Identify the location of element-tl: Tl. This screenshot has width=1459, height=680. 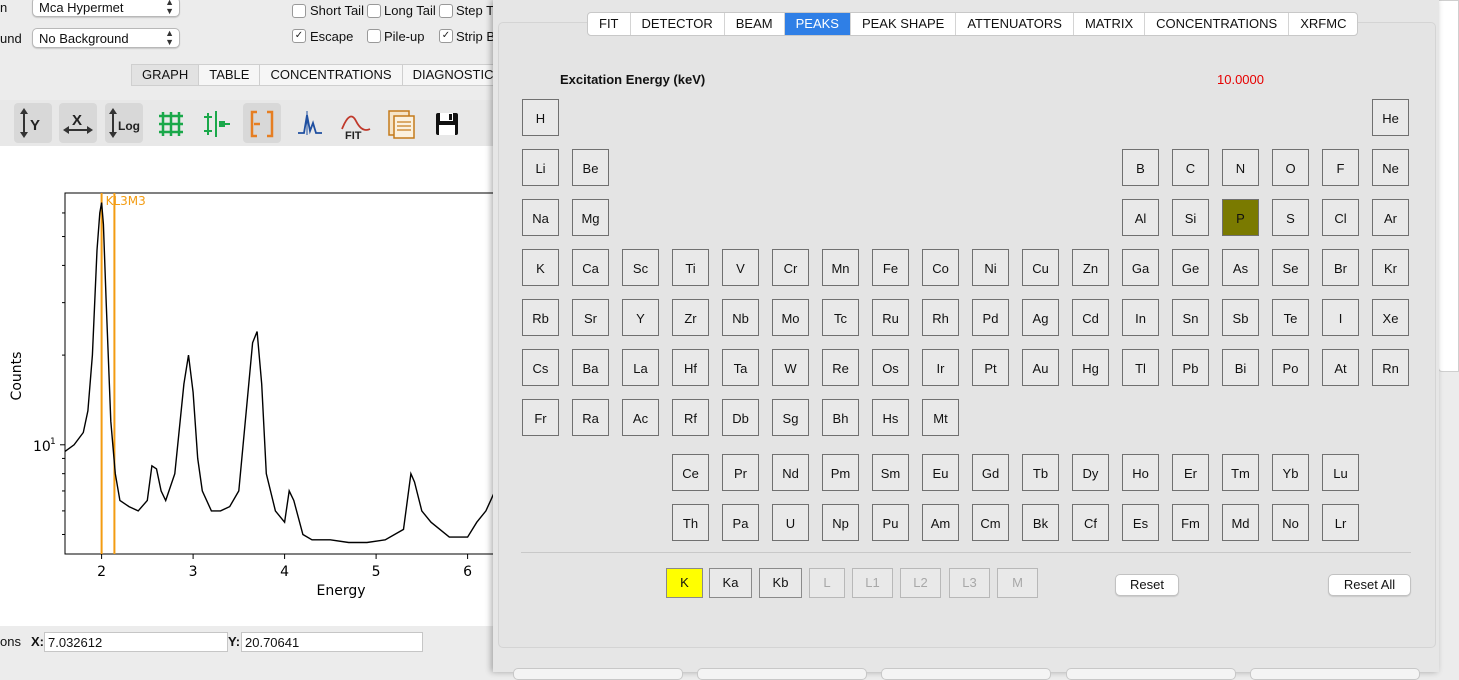
(1140, 367).